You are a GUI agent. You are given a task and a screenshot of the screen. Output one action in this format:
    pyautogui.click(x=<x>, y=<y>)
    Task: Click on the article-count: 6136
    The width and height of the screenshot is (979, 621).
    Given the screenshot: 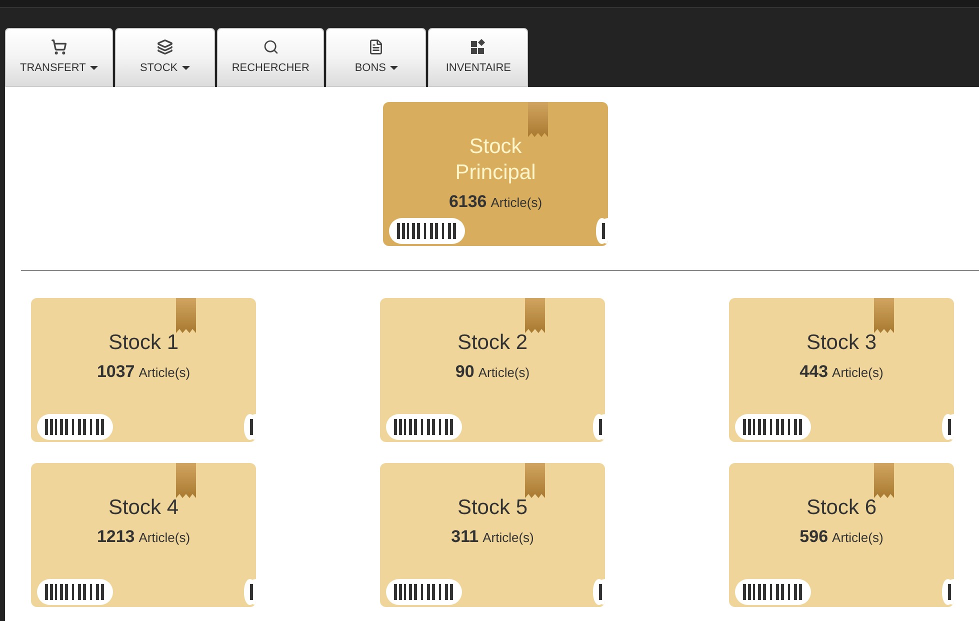 What is the action you would take?
    pyautogui.click(x=467, y=202)
    